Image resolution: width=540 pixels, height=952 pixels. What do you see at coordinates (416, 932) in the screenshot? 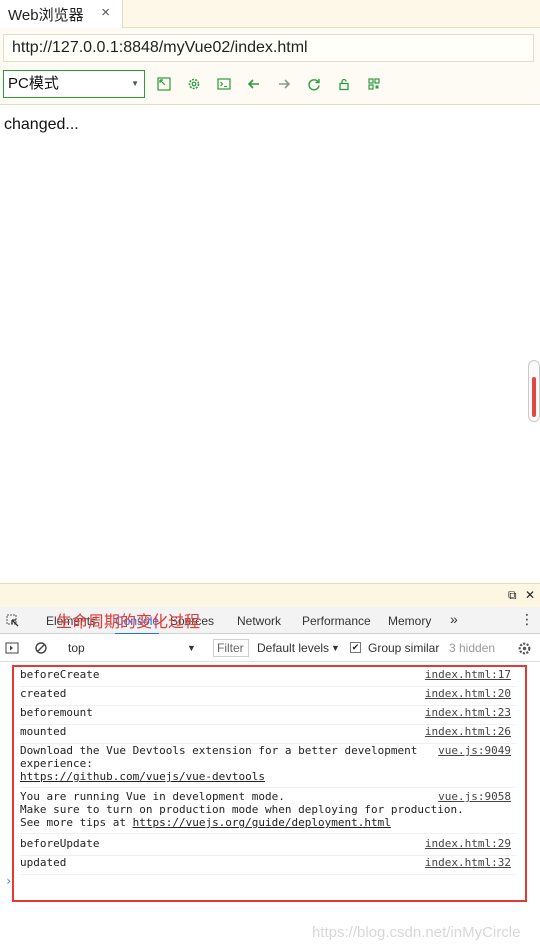
I see `watermark: https://blog.csdn.net/inMyCircle` at bounding box center [416, 932].